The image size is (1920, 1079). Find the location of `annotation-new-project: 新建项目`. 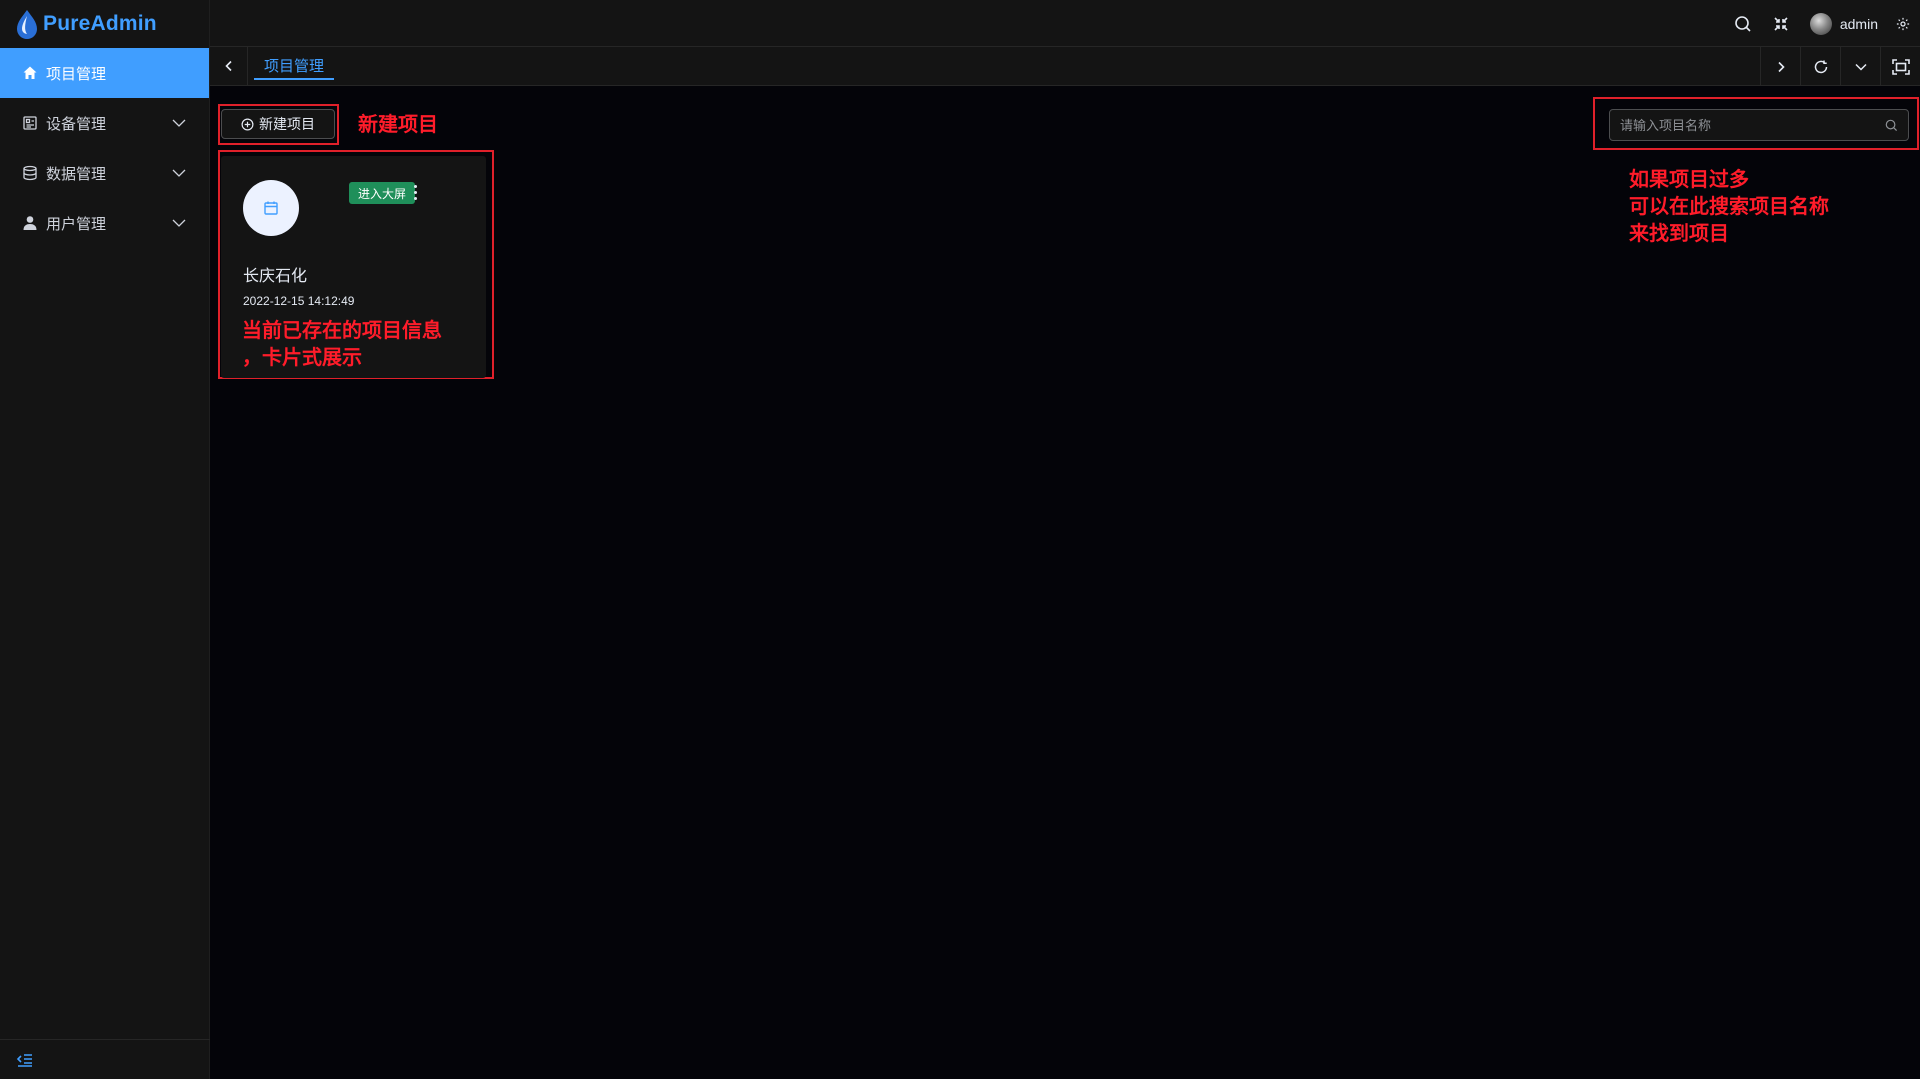

annotation-new-project: 新建项目 is located at coordinates (398, 125).